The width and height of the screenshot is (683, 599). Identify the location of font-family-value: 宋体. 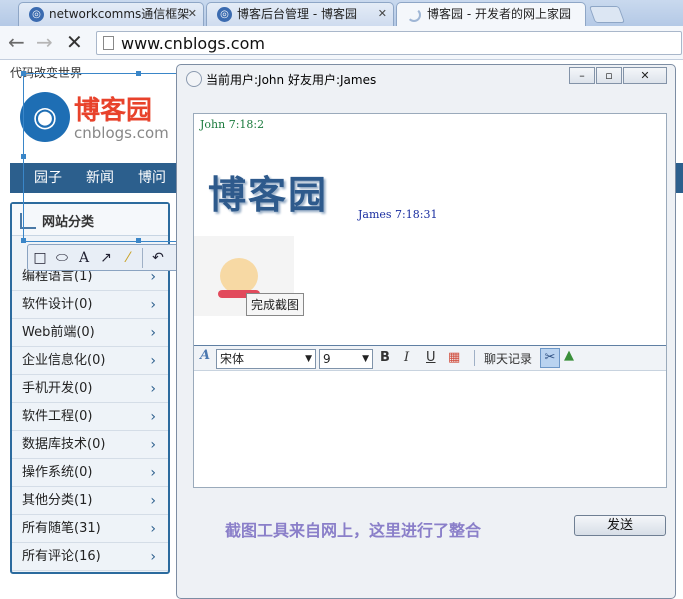
(232, 359).